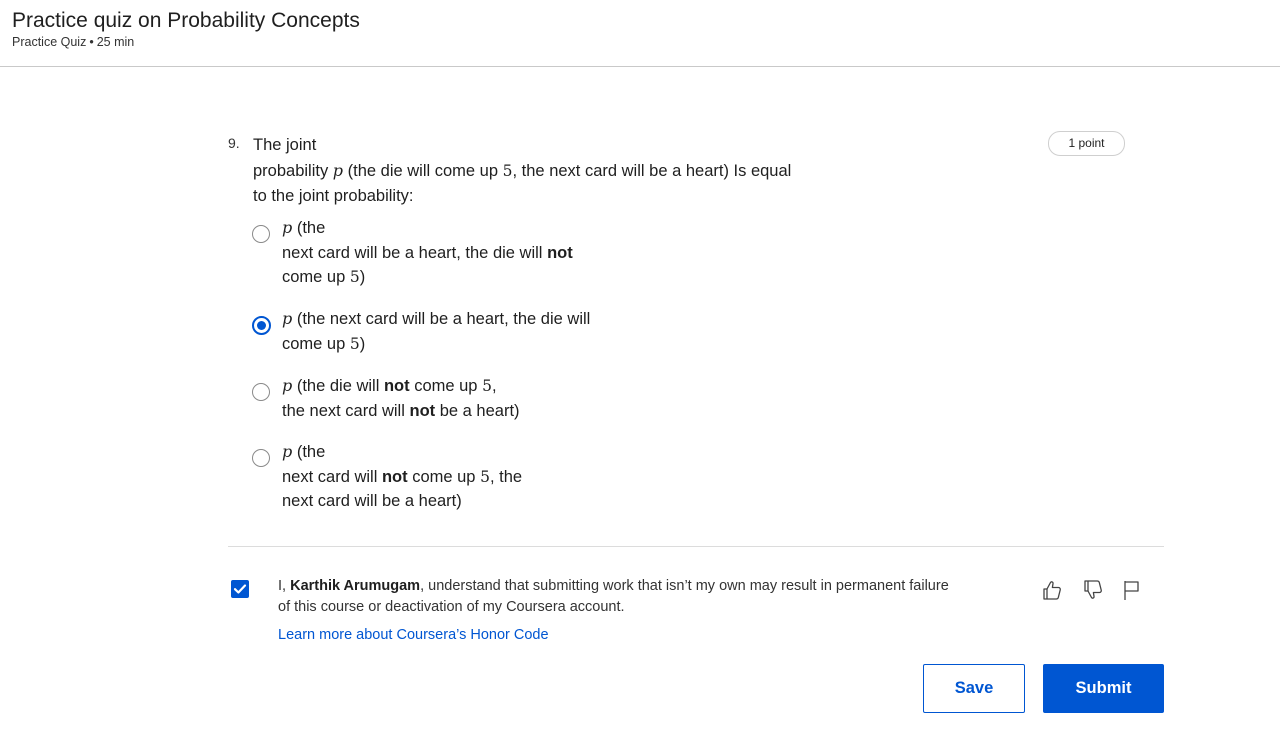  What do you see at coordinates (234, 143) in the screenshot?
I see `question-number: 9.` at bounding box center [234, 143].